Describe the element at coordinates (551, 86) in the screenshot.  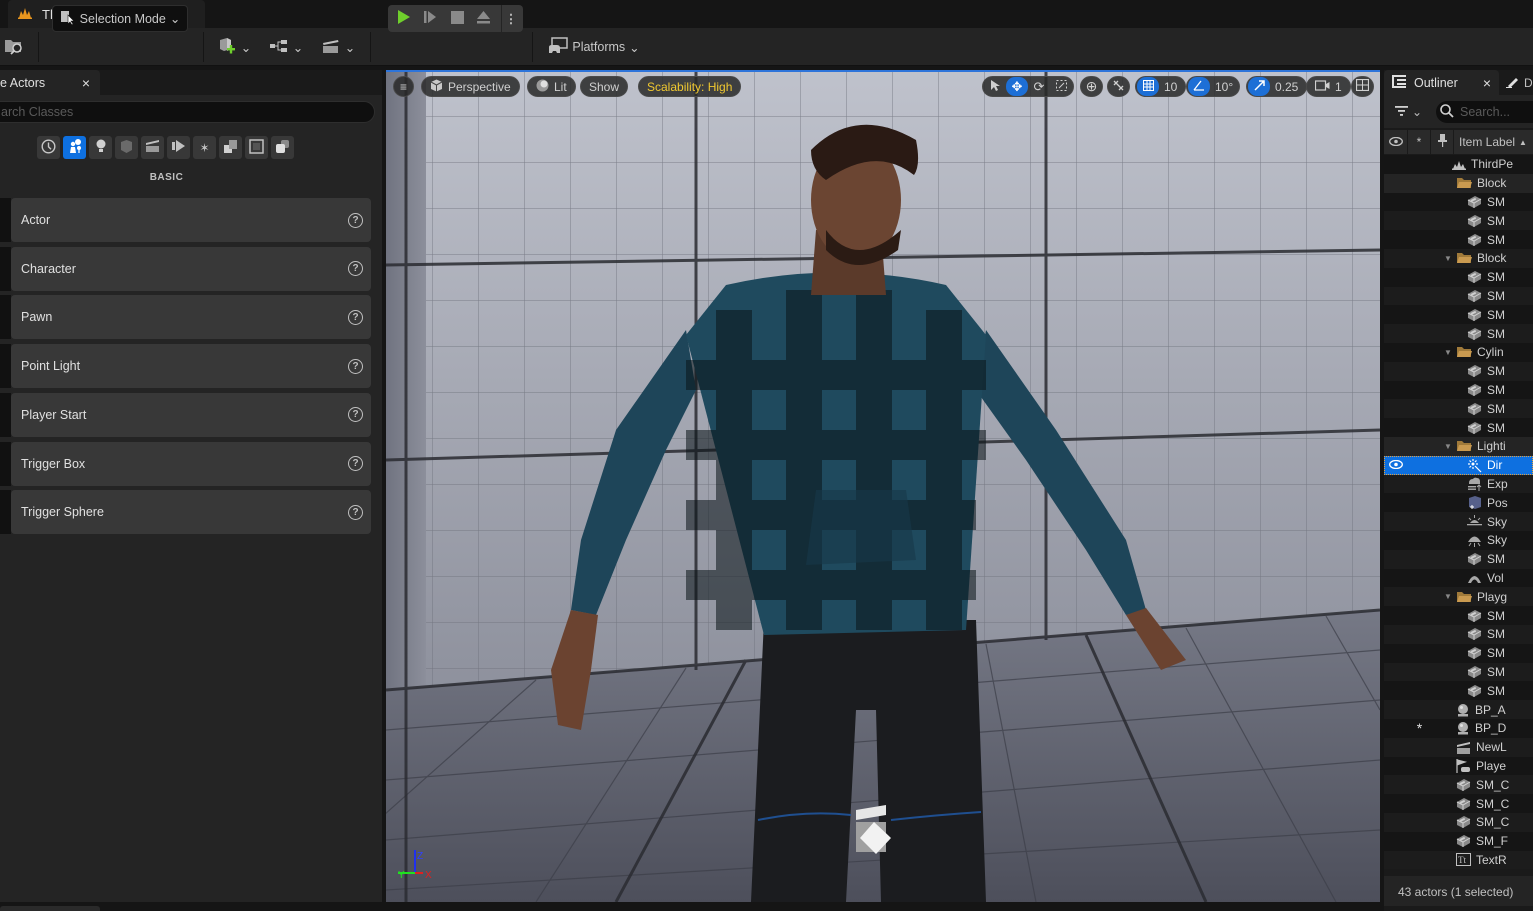
I see `lighting-mode-button: Lit` at that location.